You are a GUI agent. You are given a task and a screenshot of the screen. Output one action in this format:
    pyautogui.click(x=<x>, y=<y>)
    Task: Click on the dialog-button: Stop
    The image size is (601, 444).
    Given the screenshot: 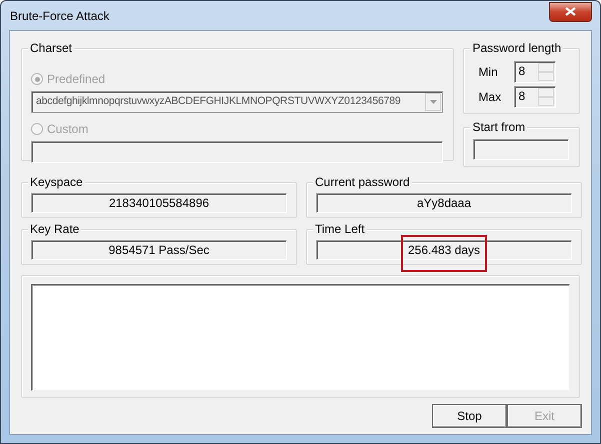 What is the action you would take?
    pyautogui.click(x=469, y=416)
    